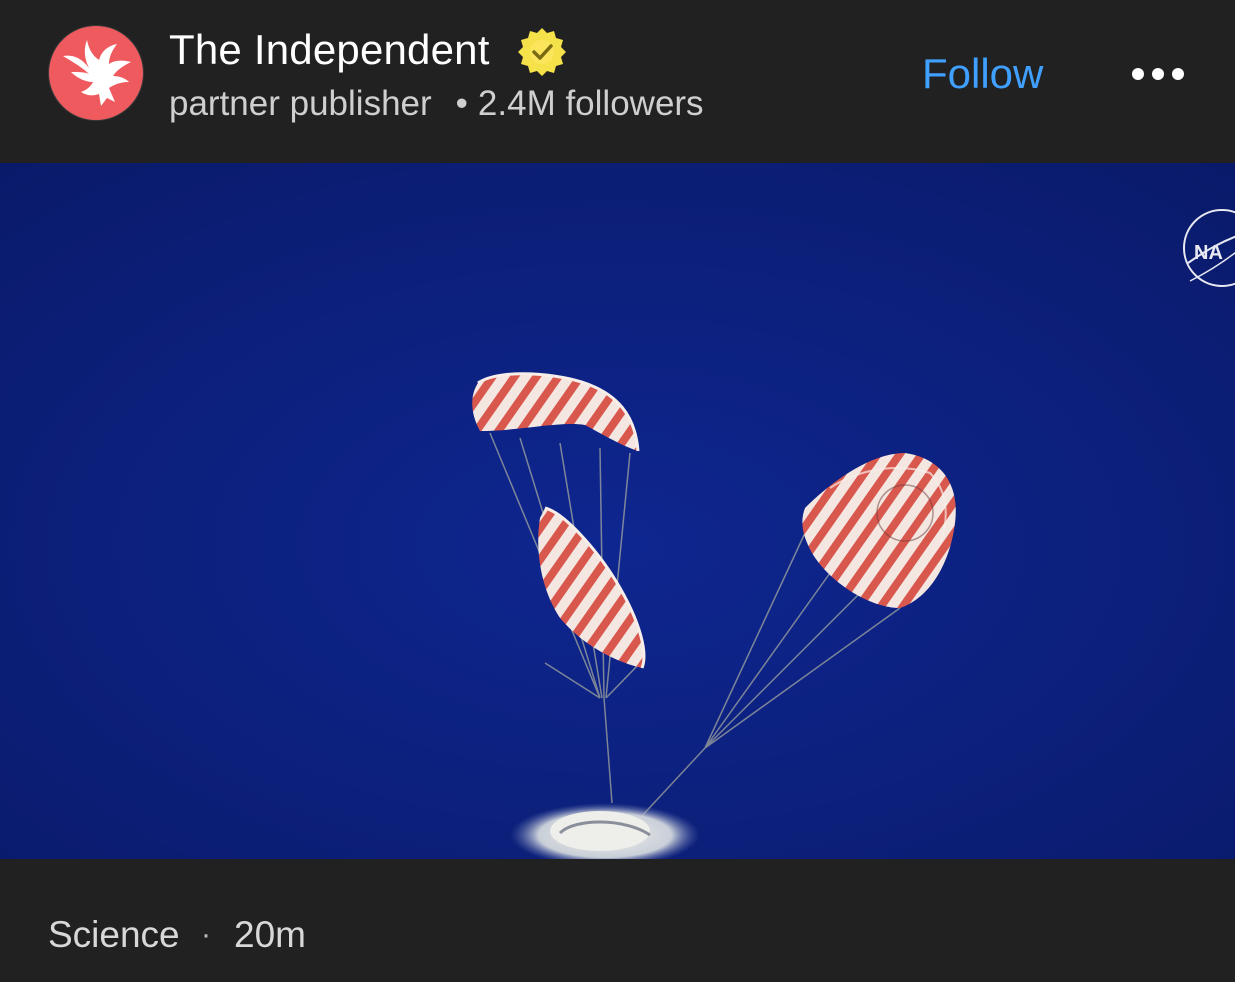 The height and width of the screenshot is (982, 1235). I want to click on publisher-avatar, so click(96, 73).